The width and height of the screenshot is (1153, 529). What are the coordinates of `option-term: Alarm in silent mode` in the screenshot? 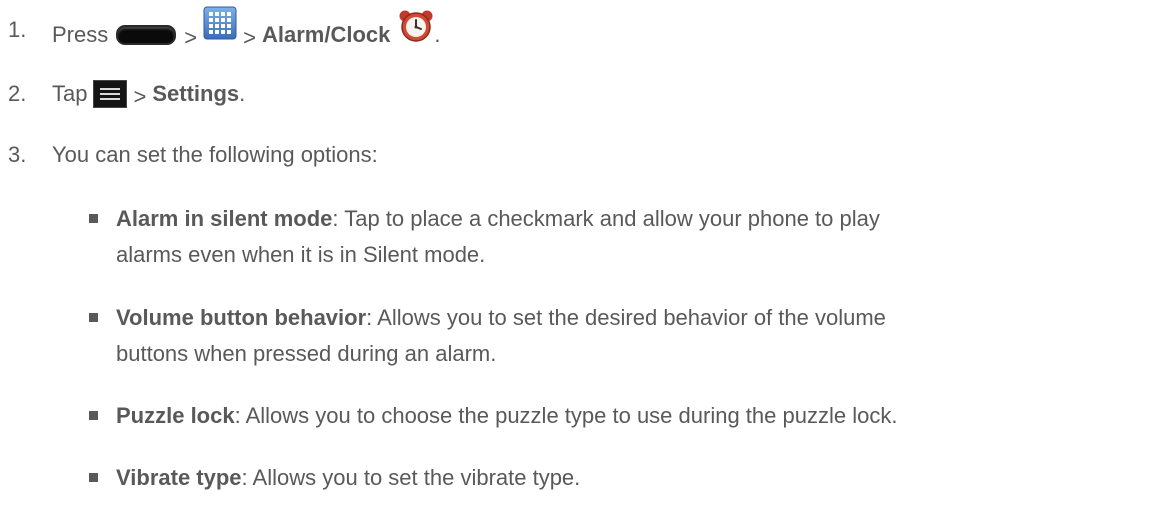 It's located at (224, 218).